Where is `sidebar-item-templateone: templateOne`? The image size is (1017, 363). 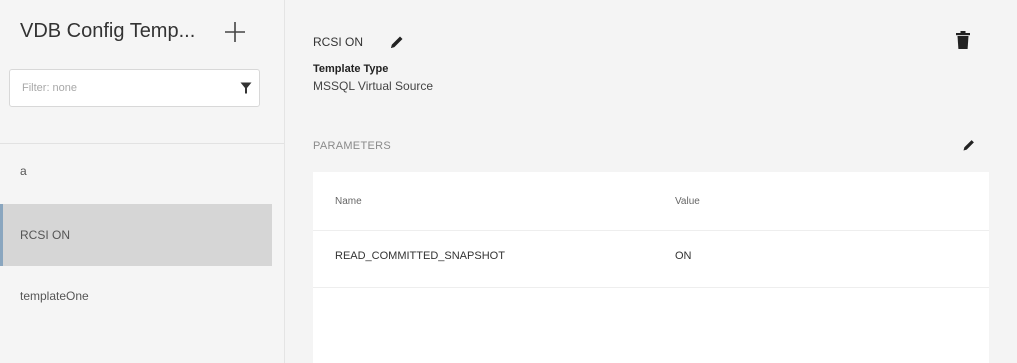 sidebar-item-templateone: templateOne is located at coordinates (136, 296).